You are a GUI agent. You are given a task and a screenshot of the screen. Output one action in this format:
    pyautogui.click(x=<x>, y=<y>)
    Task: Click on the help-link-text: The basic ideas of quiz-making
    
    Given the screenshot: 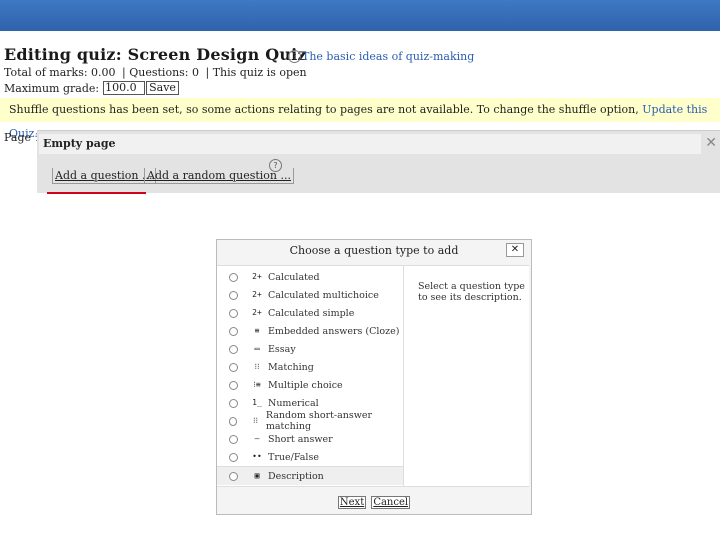 What is the action you would take?
    pyautogui.click(x=388, y=56)
    